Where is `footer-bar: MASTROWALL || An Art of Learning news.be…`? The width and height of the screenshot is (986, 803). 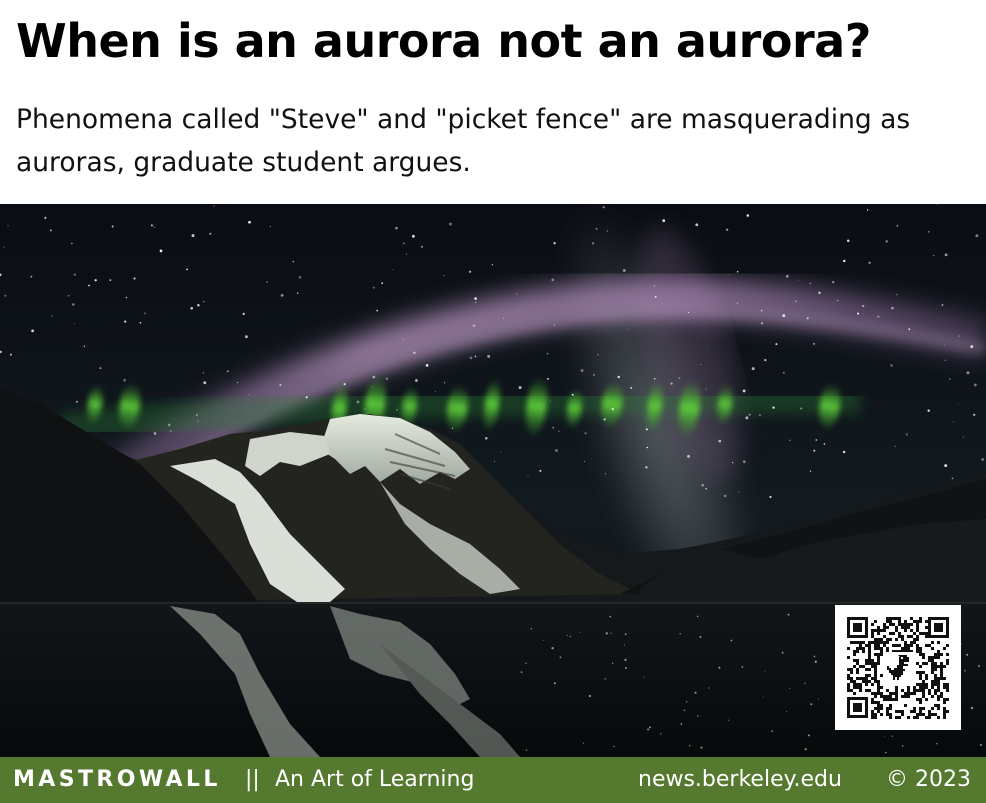
footer-bar: MASTROWALL || An Art of Learning news.be… is located at coordinates (493, 780).